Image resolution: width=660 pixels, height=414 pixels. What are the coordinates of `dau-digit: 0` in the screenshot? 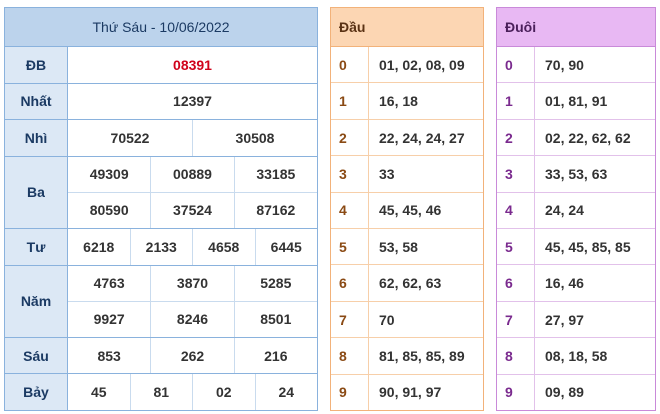 It's located at (350, 65).